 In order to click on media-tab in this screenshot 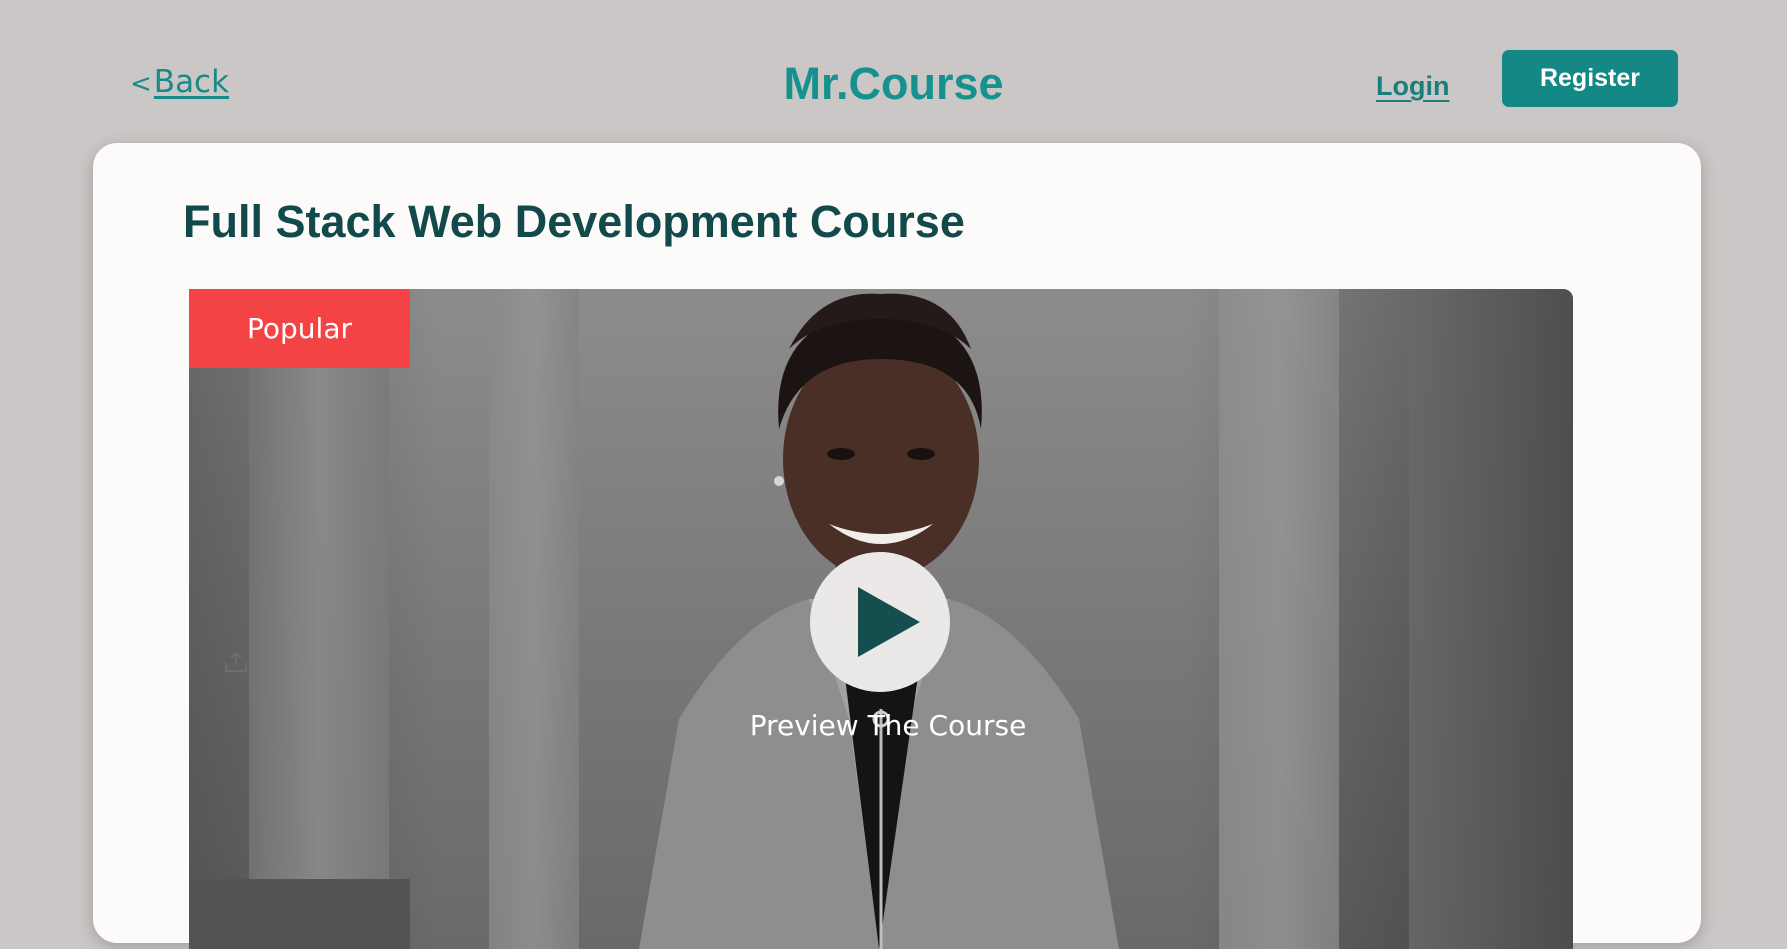, I will do `click(299, 914)`.